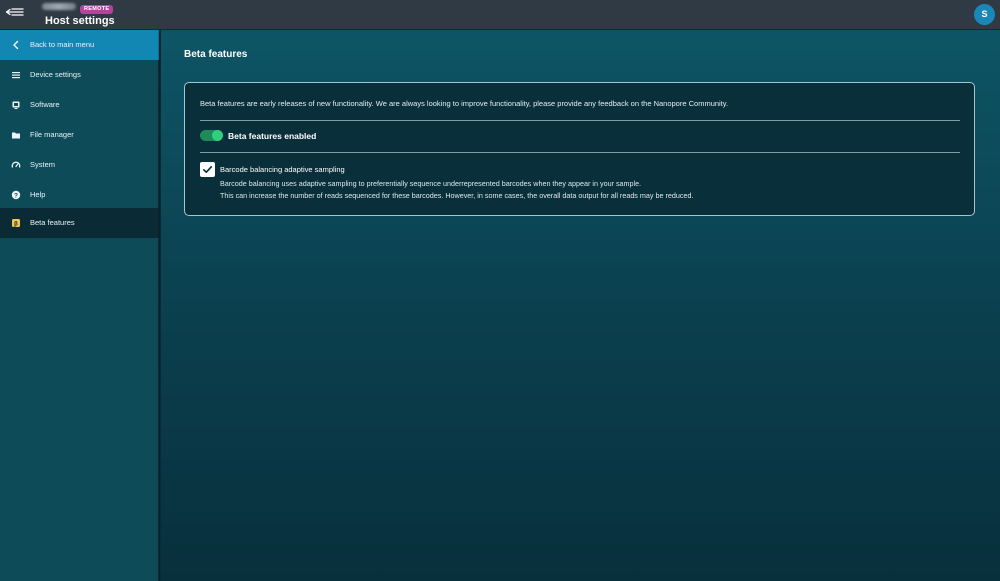 This screenshot has width=1000, height=581. I want to click on sidebar-item-help: ? Help, so click(79, 195).